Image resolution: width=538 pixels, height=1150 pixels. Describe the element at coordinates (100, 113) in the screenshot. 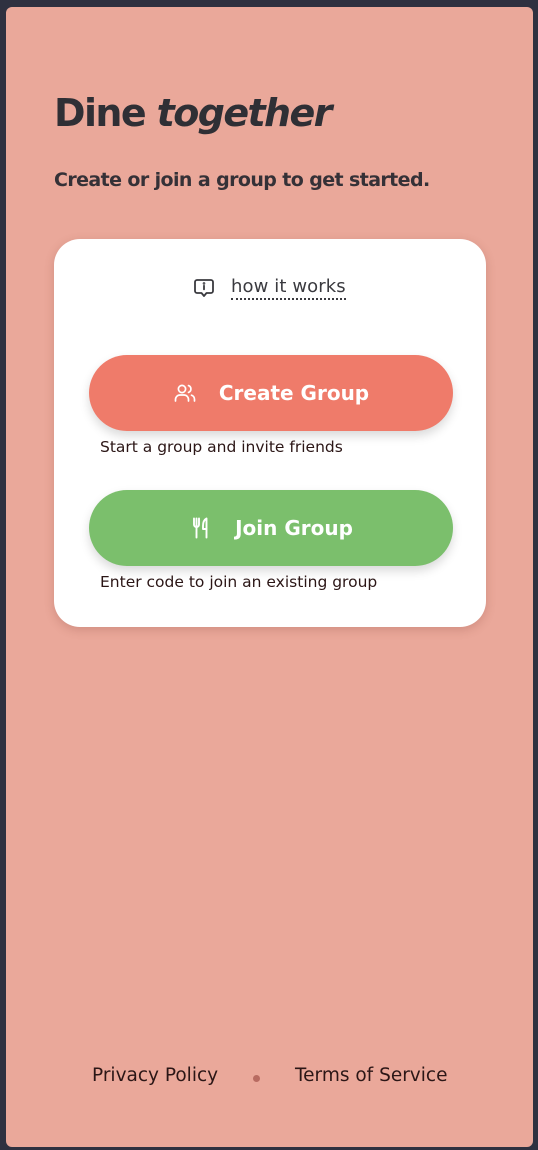

I see `title-prefix: Dine` at that location.